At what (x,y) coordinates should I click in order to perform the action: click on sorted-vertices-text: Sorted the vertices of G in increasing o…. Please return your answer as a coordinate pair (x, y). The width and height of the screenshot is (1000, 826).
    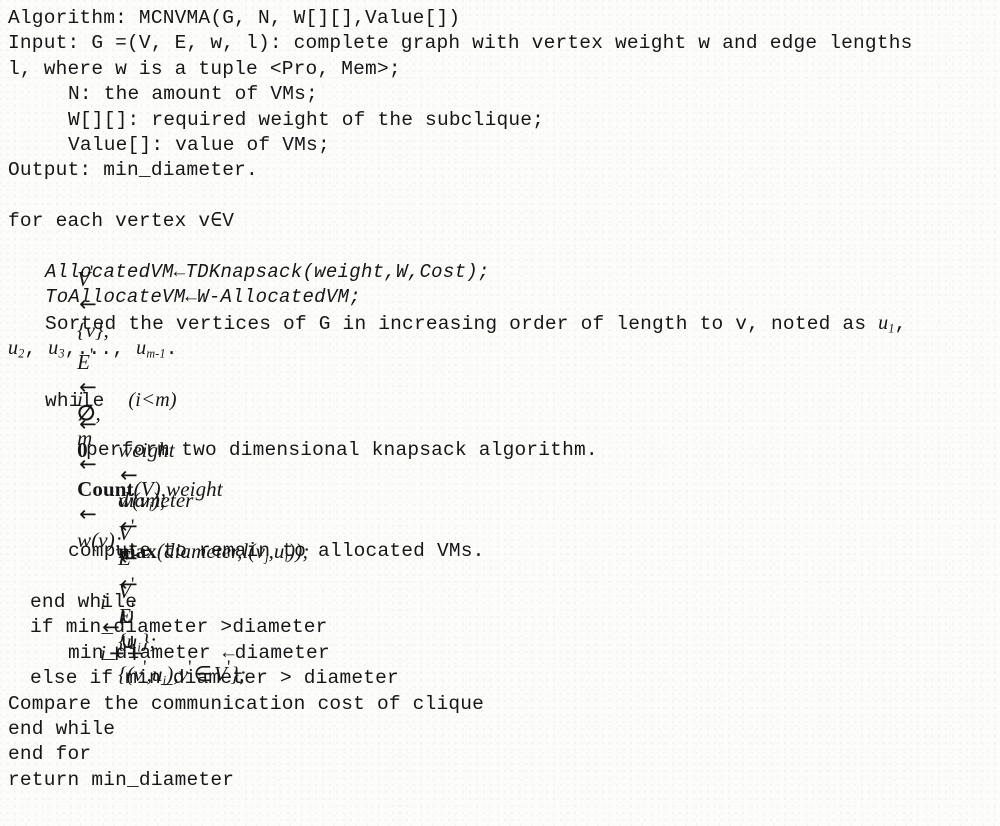
    Looking at the image, I should click on (462, 323).